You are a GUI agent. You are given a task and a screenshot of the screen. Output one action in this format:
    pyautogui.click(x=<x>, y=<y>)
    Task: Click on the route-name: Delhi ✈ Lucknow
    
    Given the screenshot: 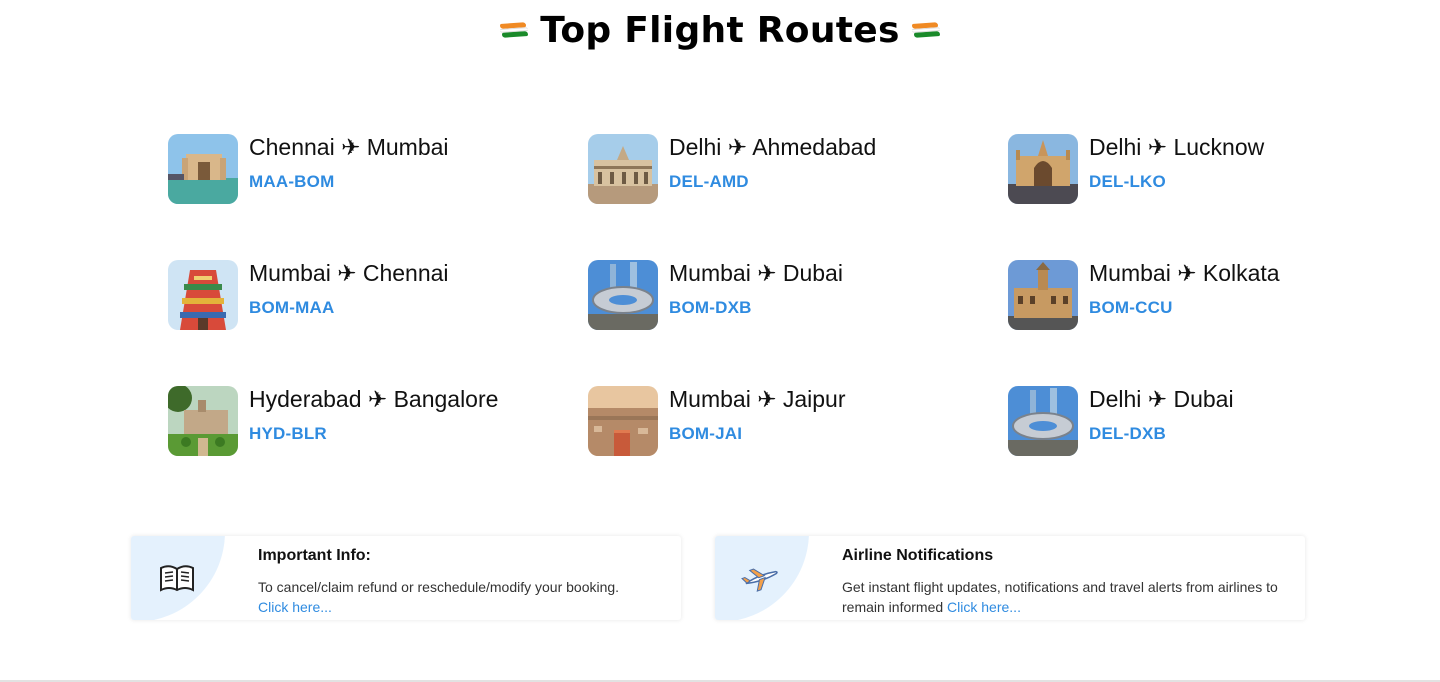 What is the action you would take?
    pyautogui.click(x=1177, y=147)
    